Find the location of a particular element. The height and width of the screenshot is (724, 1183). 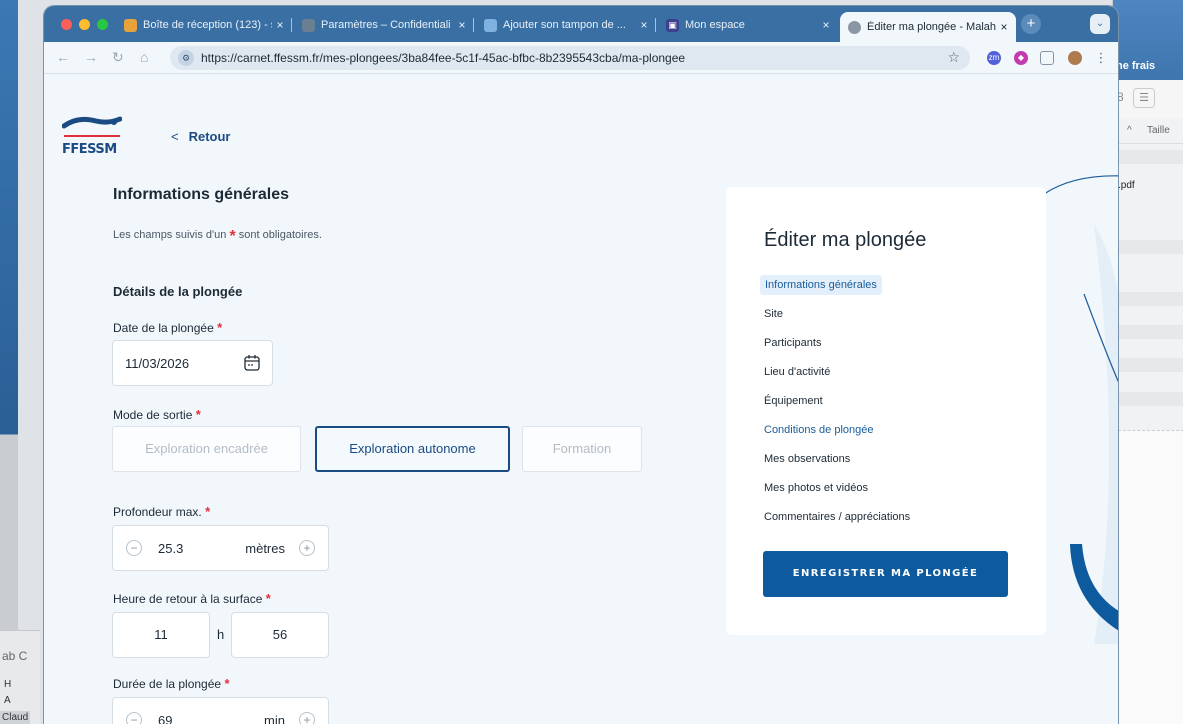

mode-option-autonomous: Exploration autonome is located at coordinates (412, 449).